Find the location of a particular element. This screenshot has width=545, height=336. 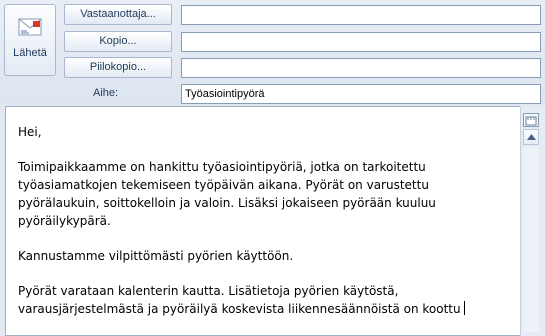

scroll-up-arrow-icon is located at coordinates (531, 137).